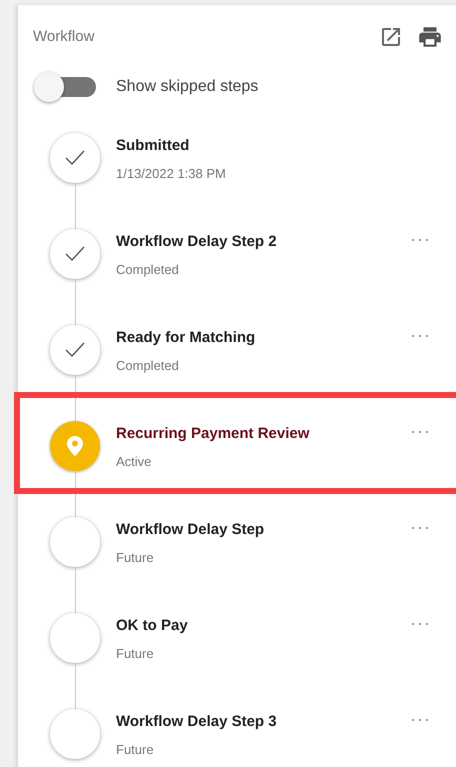 The width and height of the screenshot is (456, 767). What do you see at coordinates (171, 173) in the screenshot?
I see `step-status: 1/13/2022 1:38 PM` at bounding box center [171, 173].